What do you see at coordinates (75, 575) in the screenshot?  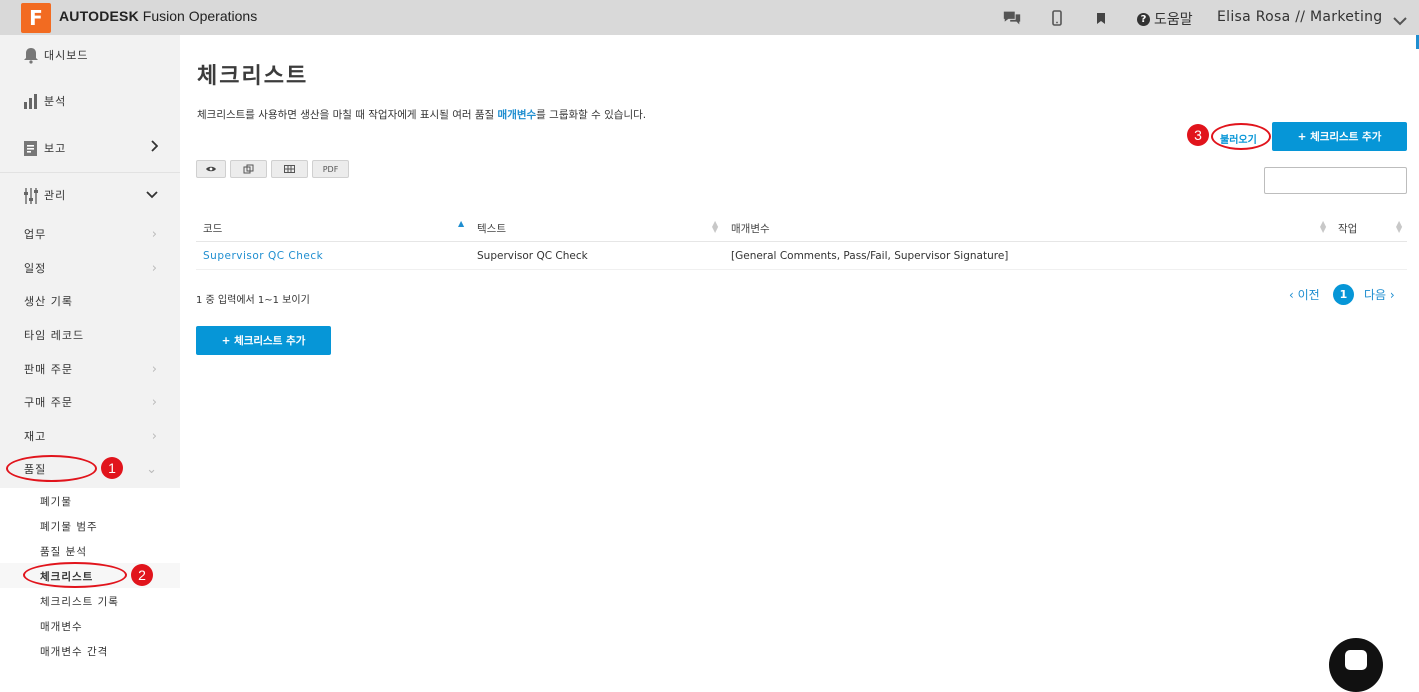 I see `annotation-oval-checklists` at bounding box center [75, 575].